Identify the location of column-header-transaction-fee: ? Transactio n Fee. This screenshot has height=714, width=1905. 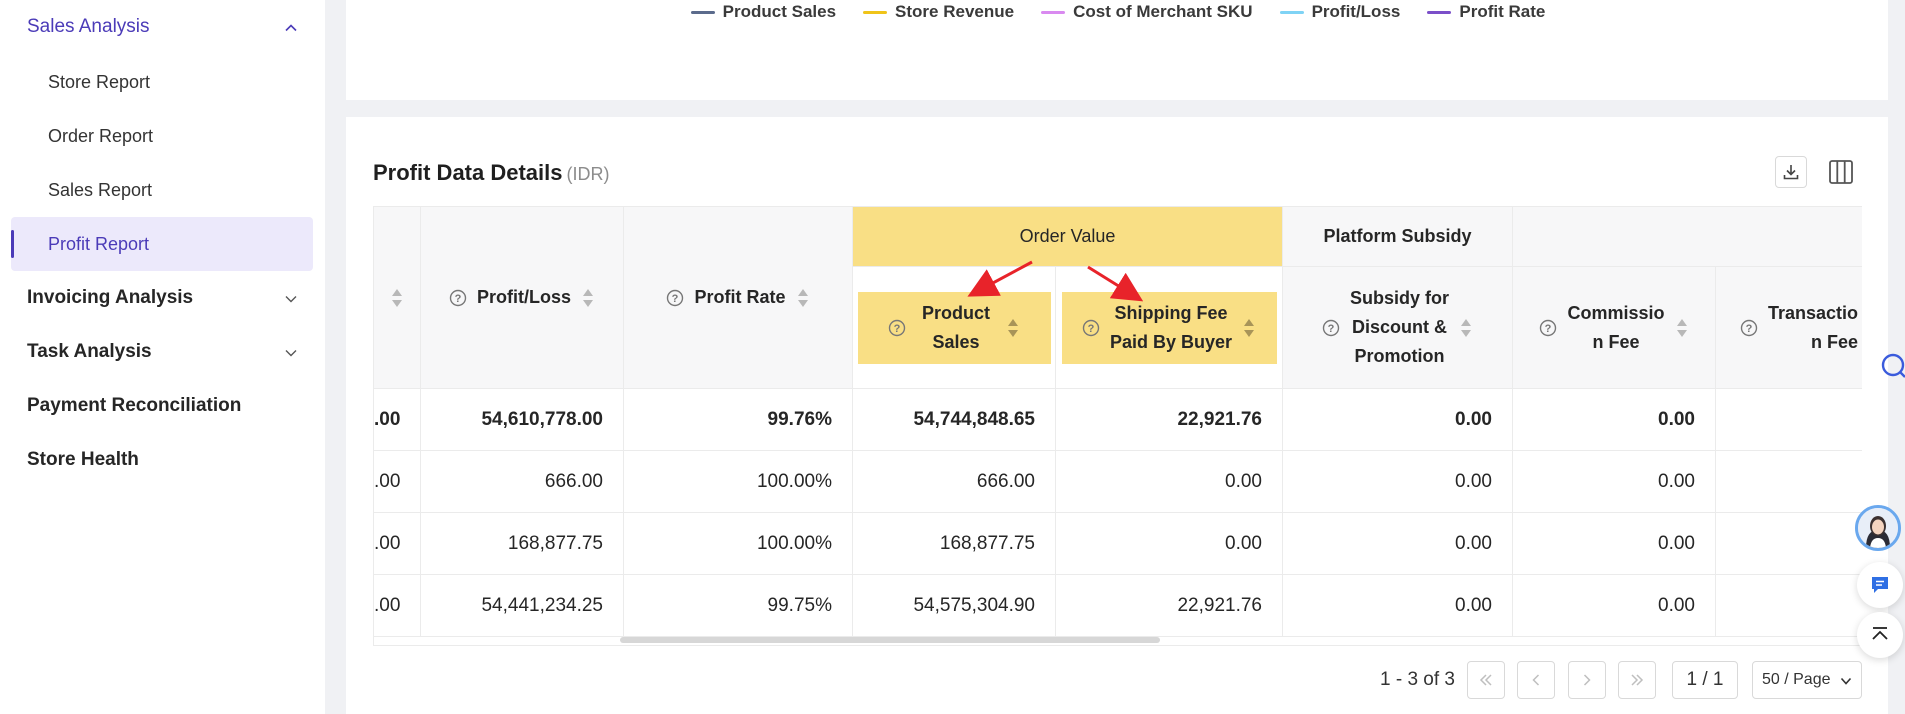
(1789, 328).